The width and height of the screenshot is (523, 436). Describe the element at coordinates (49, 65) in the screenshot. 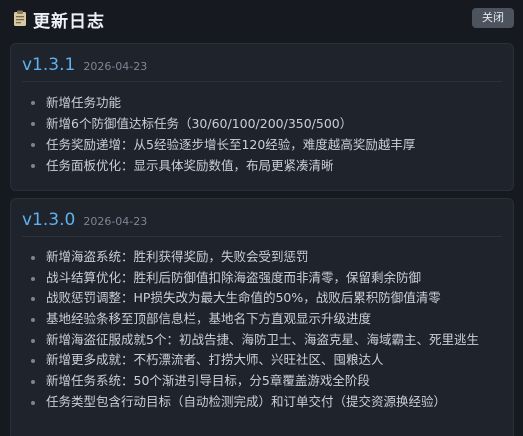

I see `version-label: v1.3.1` at that location.